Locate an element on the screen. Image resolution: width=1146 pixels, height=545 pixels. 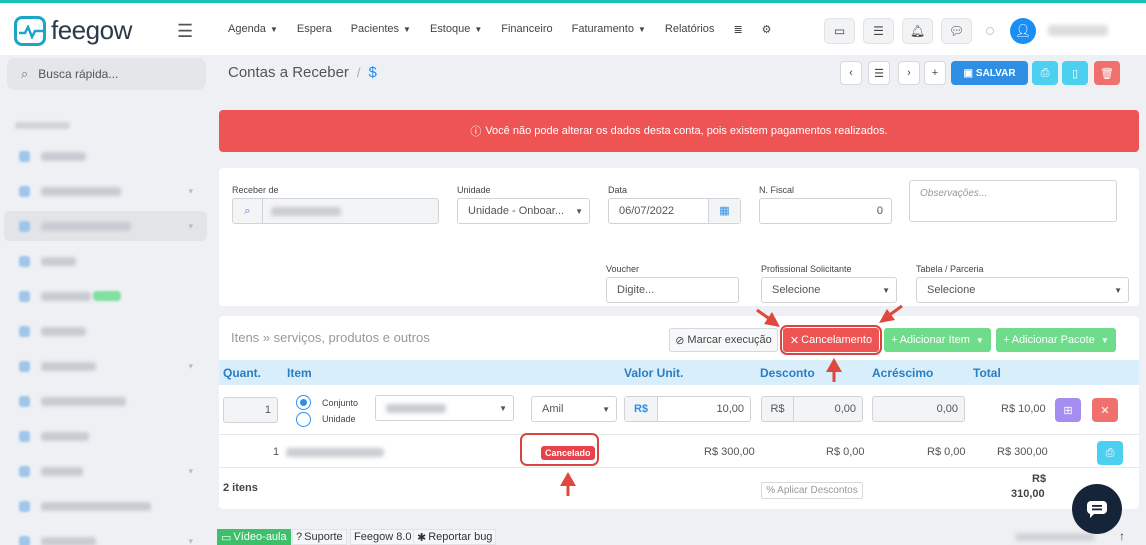
version-label: Feegow 8.0 is located at coordinates (383, 537).